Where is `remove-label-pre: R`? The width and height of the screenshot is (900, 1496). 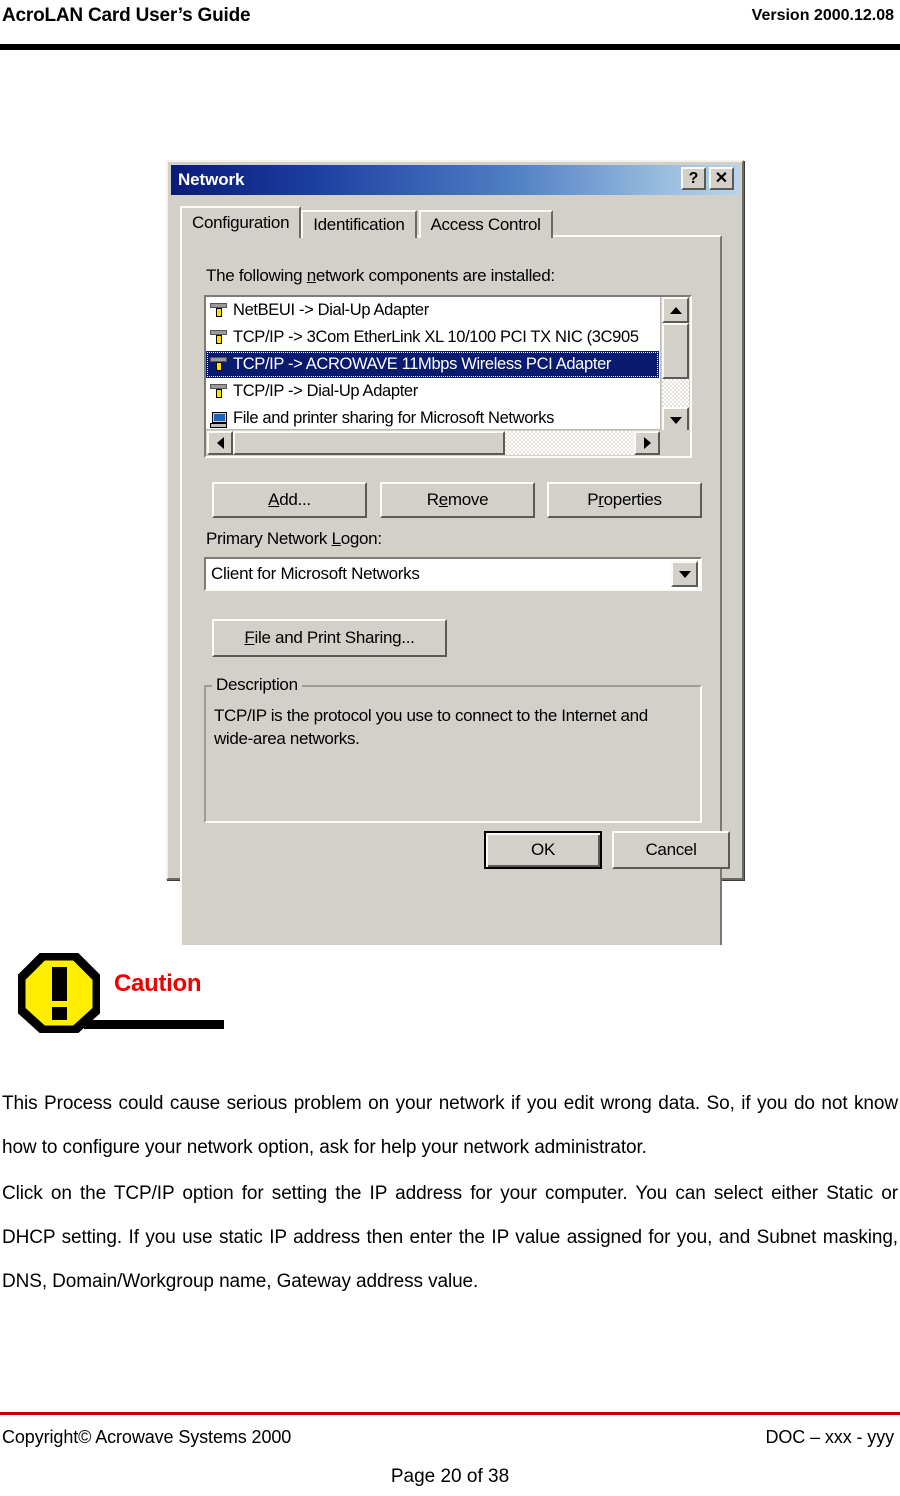
remove-label-pre: R is located at coordinates (432, 499).